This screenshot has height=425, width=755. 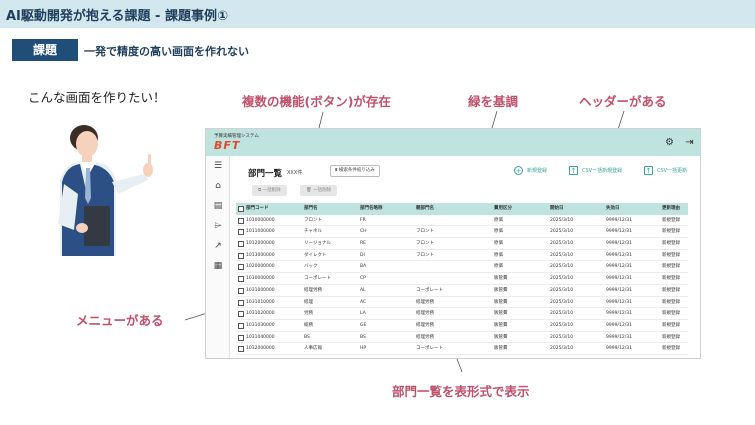 I want to click on bulk-delete-label-2: 一括削除, so click(x=322, y=190).